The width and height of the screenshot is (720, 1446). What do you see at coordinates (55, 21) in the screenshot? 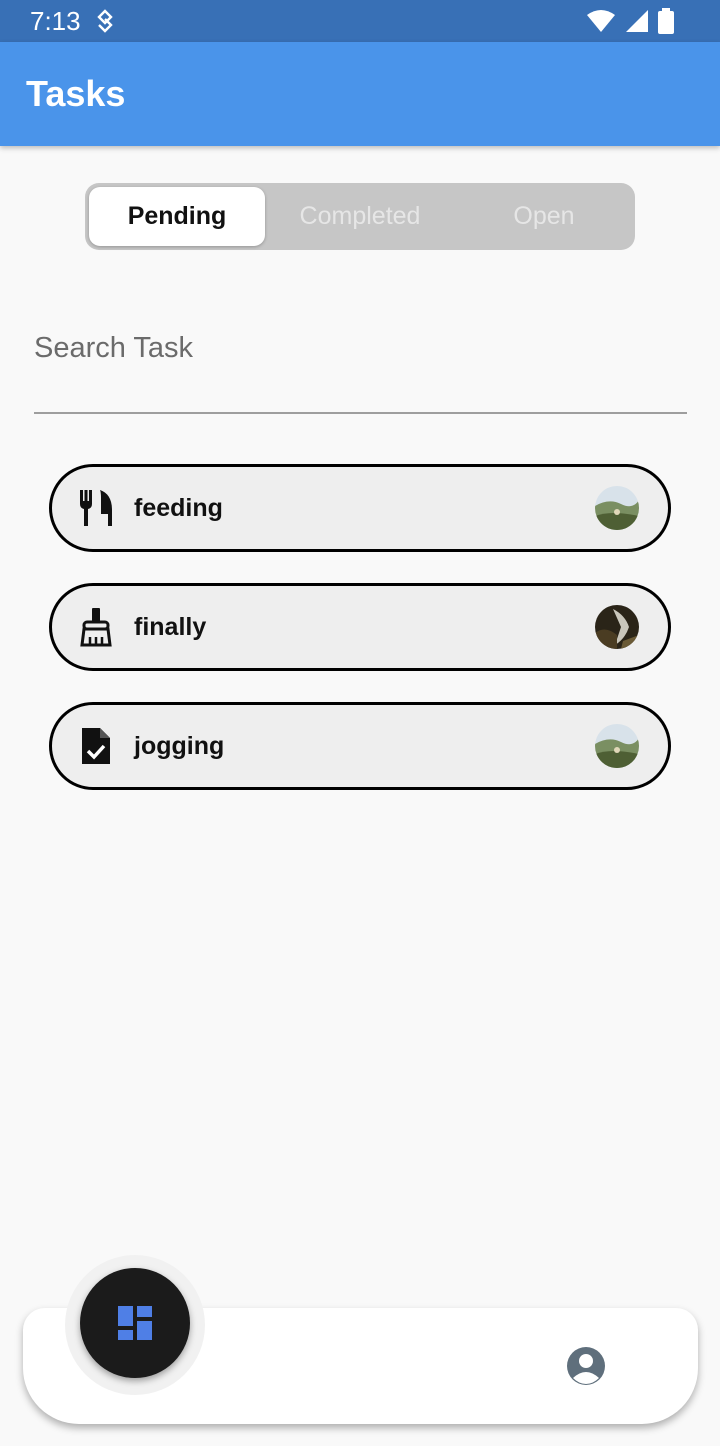
I see `status-time: 7:13` at bounding box center [55, 21].